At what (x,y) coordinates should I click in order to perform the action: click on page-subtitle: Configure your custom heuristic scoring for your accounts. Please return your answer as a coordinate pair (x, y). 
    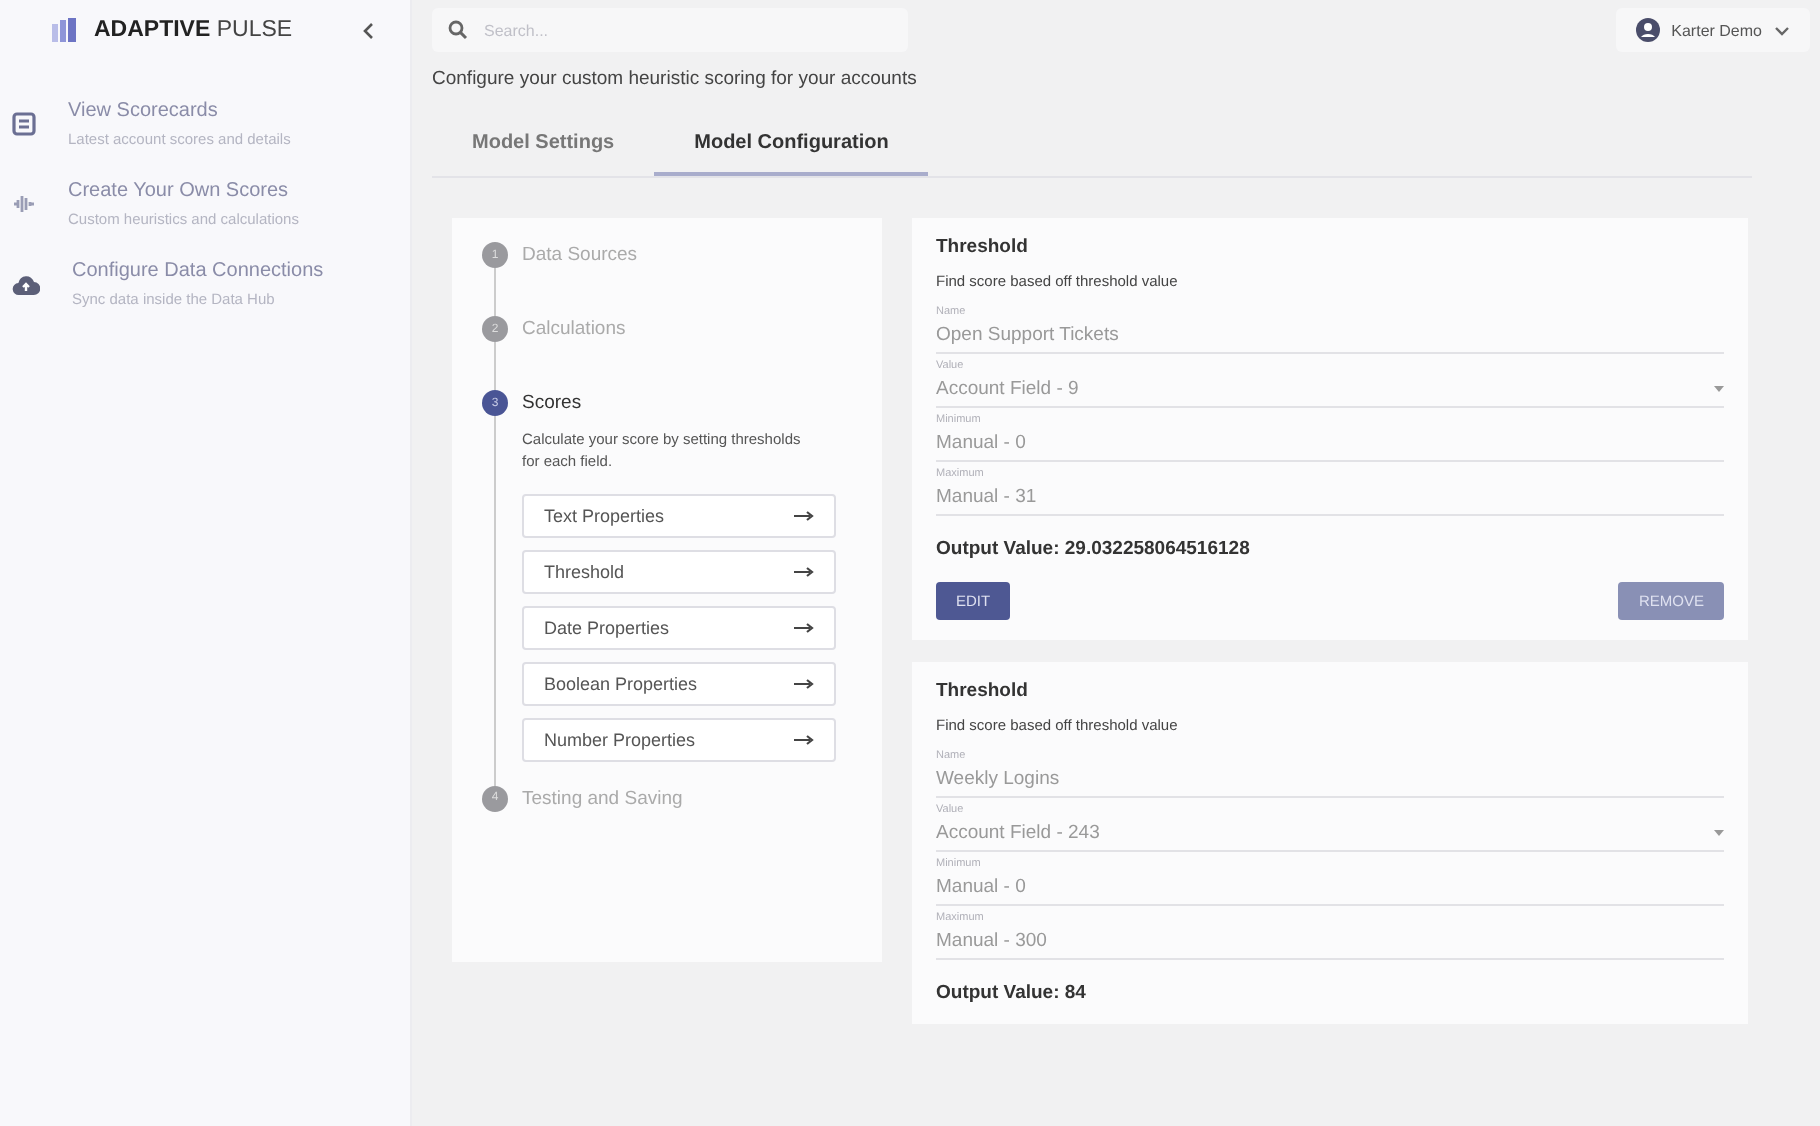
    Looking at the image, I should click on (675, 79).